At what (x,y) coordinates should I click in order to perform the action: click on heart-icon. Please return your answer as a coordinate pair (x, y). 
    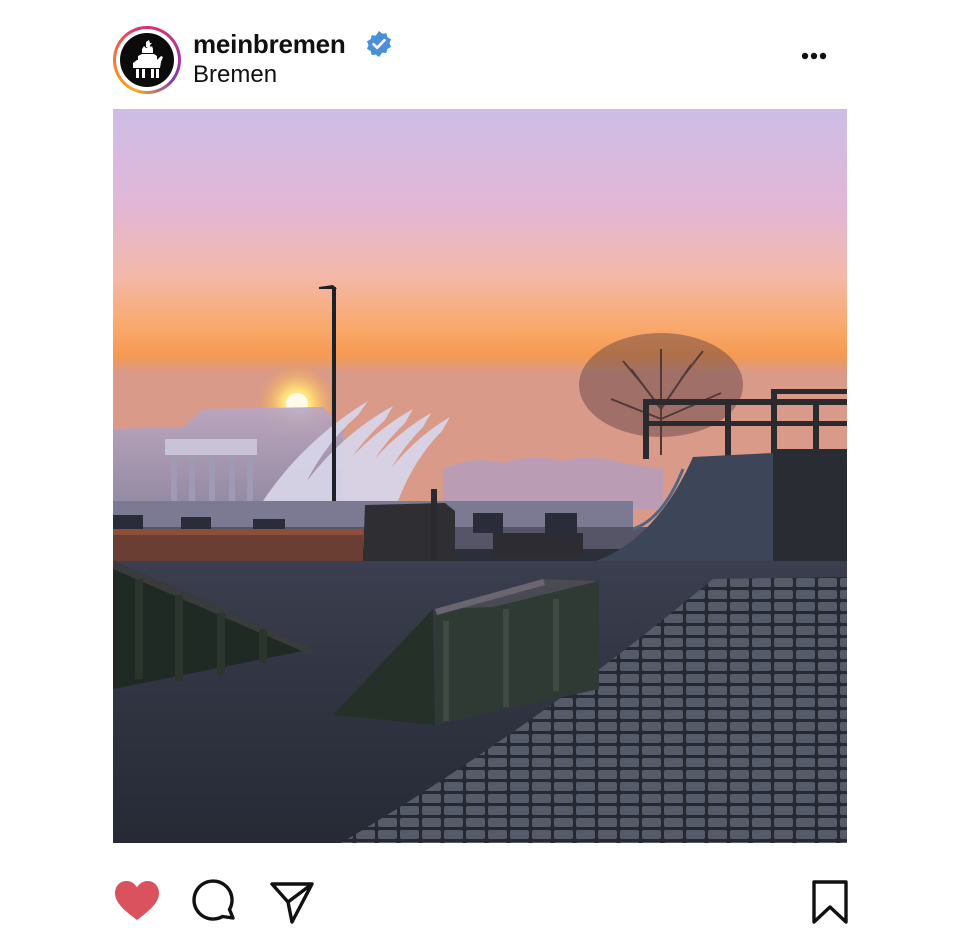
    Looking at the image, I should click on (137, 900).